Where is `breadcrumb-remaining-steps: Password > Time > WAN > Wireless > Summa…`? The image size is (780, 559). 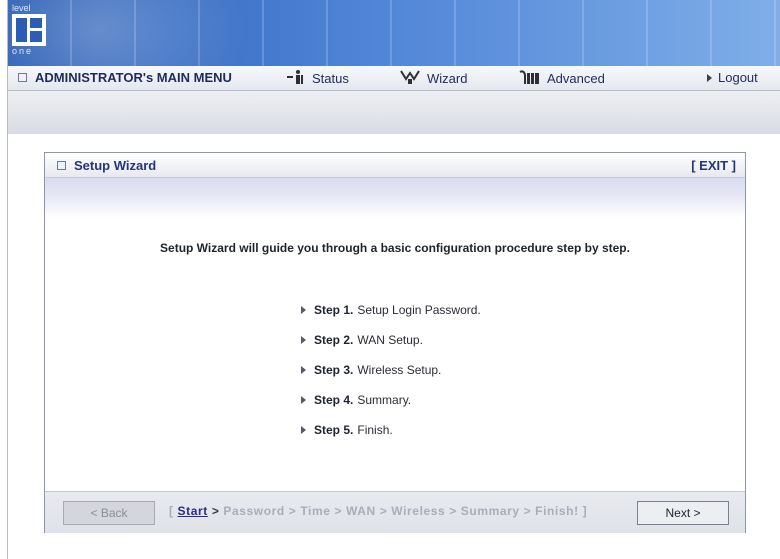 breadcrumb-remaining-steps: Password > Time > WAN > Wireless > Summa… is located at coordinates (401, 511).